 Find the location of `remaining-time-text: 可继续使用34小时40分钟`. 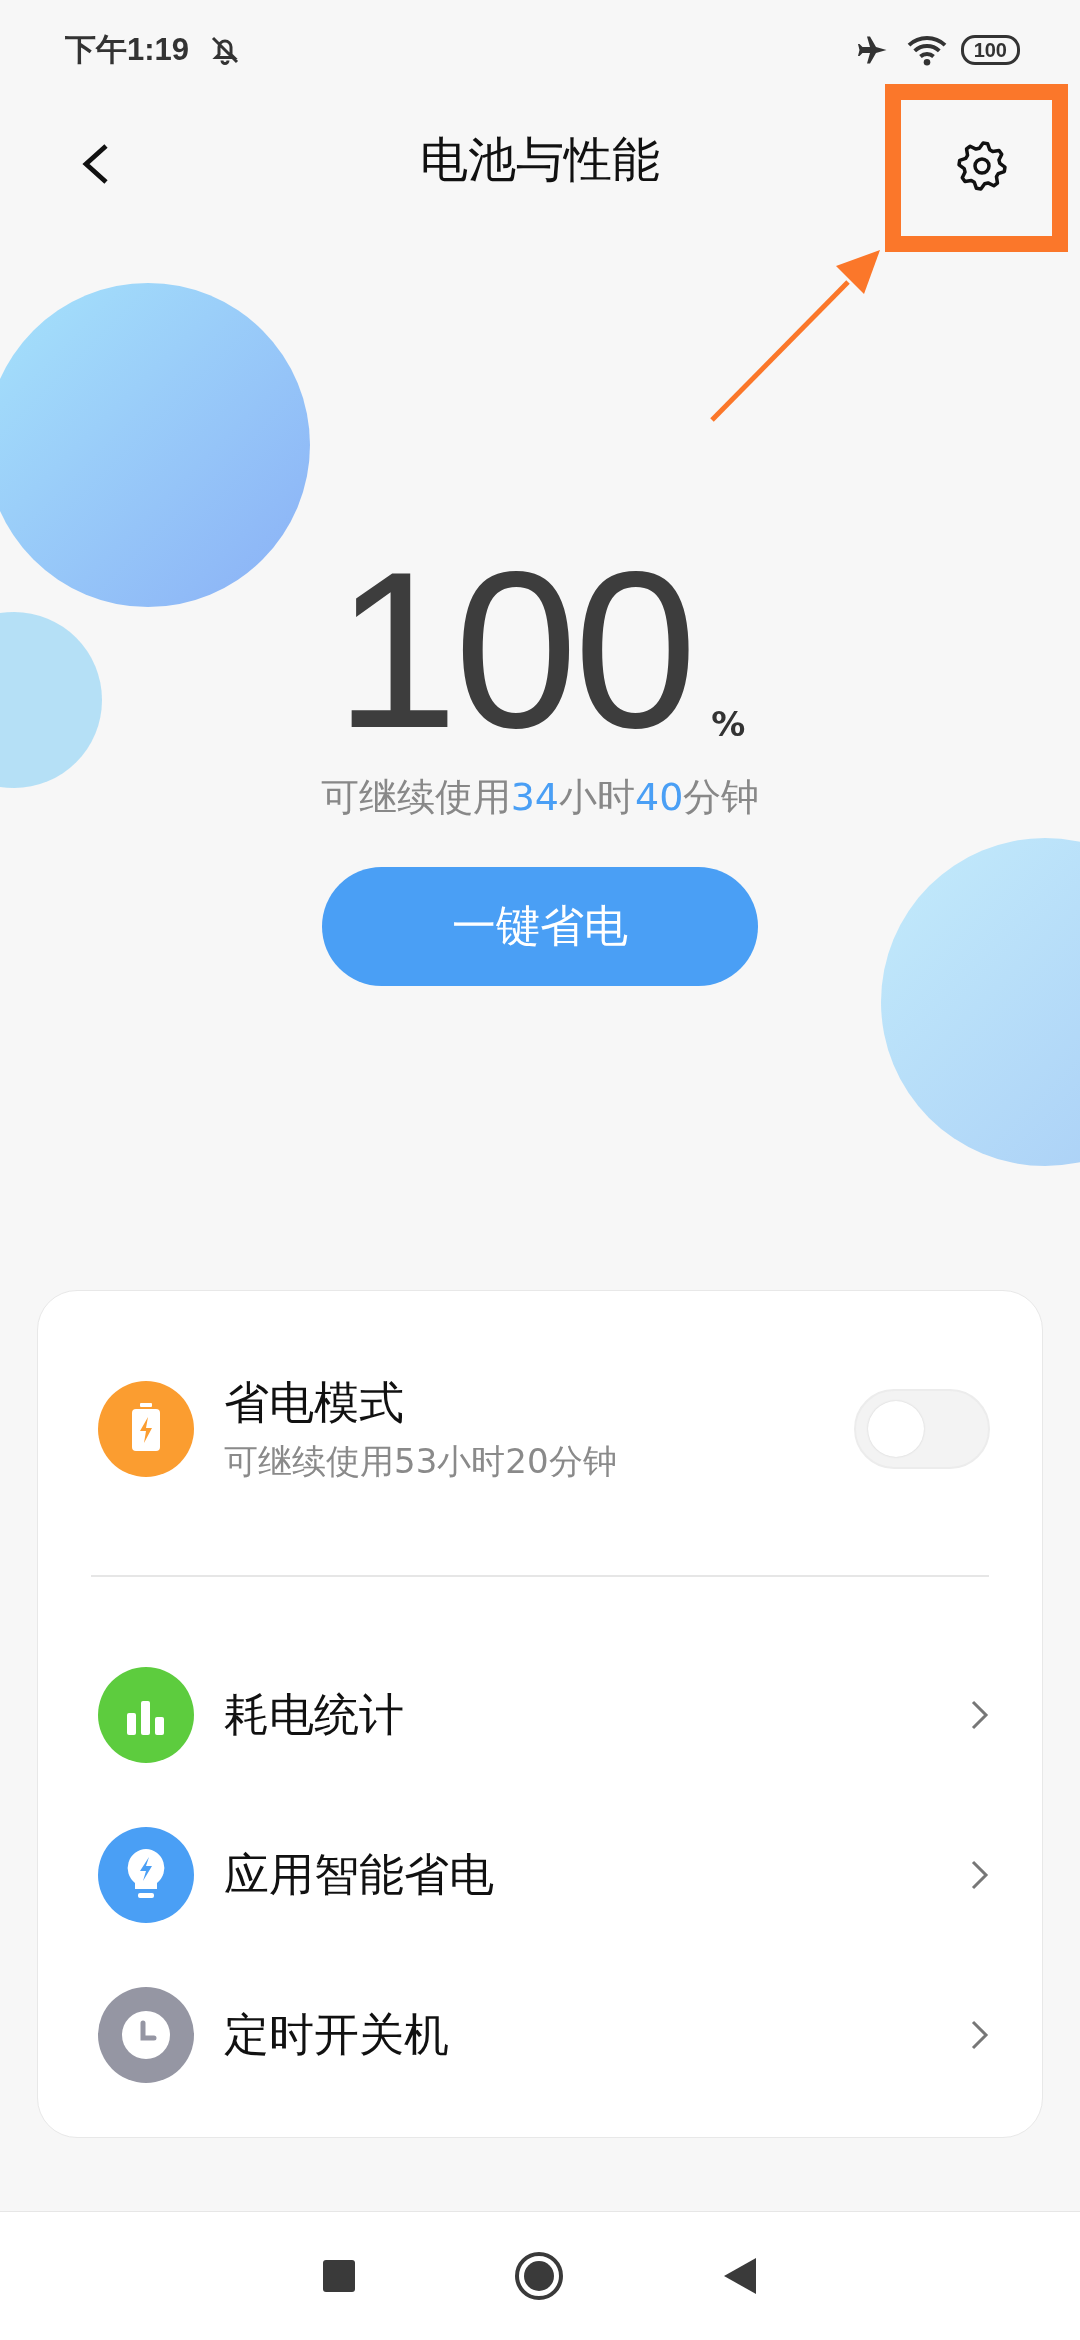

remaining-time-text: 可继续使用34小时40分钟 is located at coordinates (540, 797).